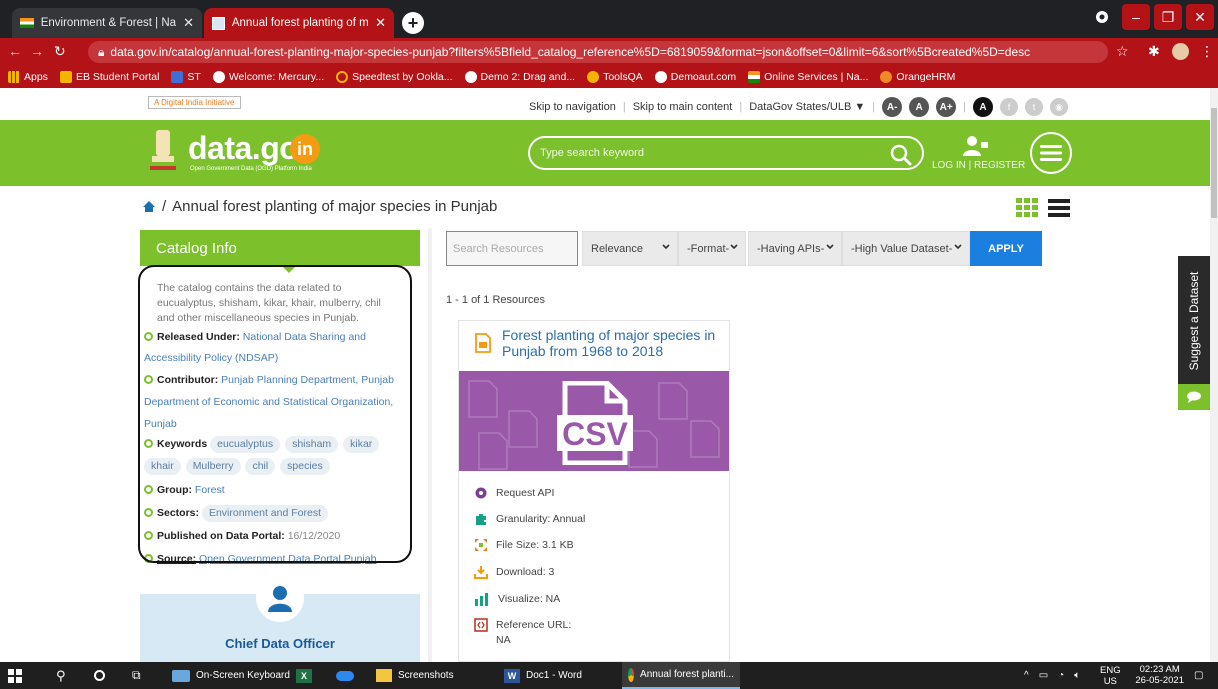  What do you see at coordinates (1006, 248) in the screenshot?
I see `apply-button: APPLY` at bounding box center [1006, 248].